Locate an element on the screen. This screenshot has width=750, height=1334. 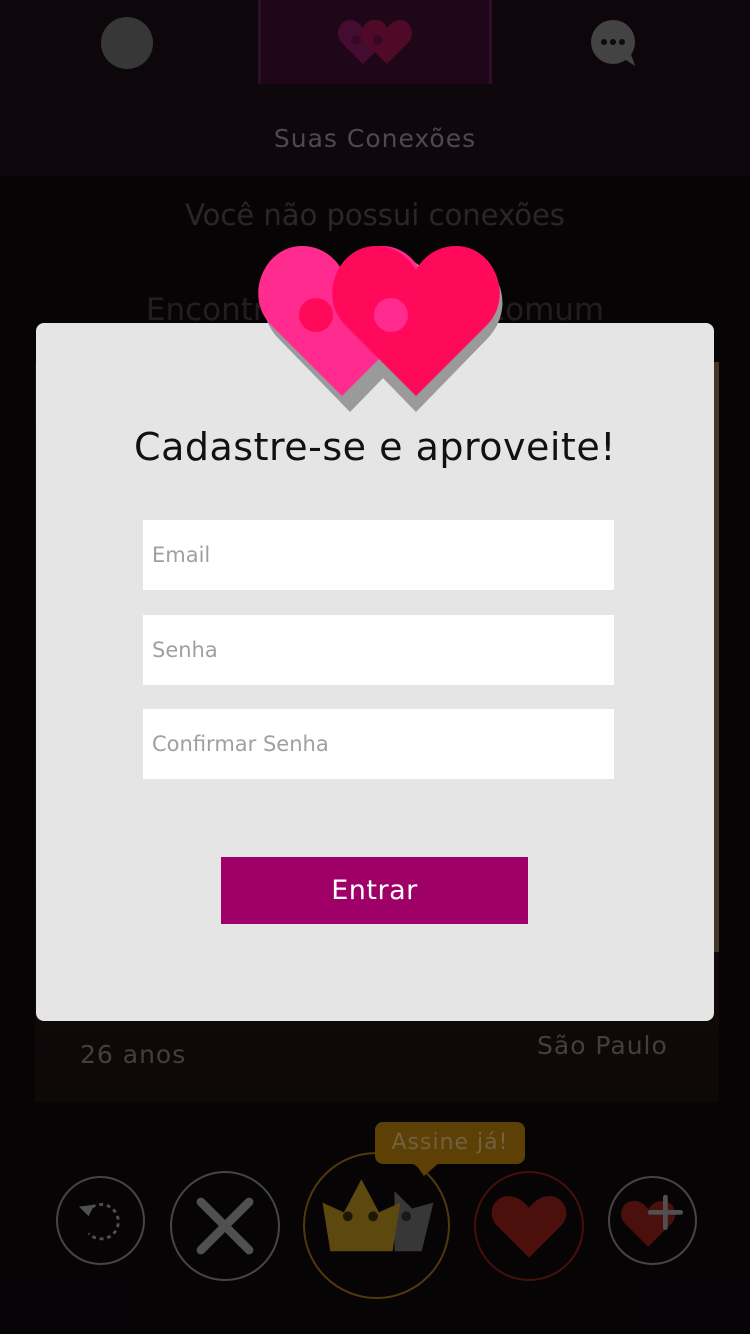
confirm-password-field is located at coordinates (378, 744).